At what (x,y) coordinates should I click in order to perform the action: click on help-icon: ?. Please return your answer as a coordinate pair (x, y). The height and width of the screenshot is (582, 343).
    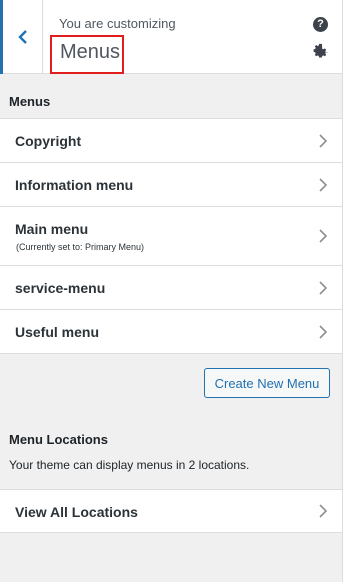
    Looking at the image, I should click on (320, 24).